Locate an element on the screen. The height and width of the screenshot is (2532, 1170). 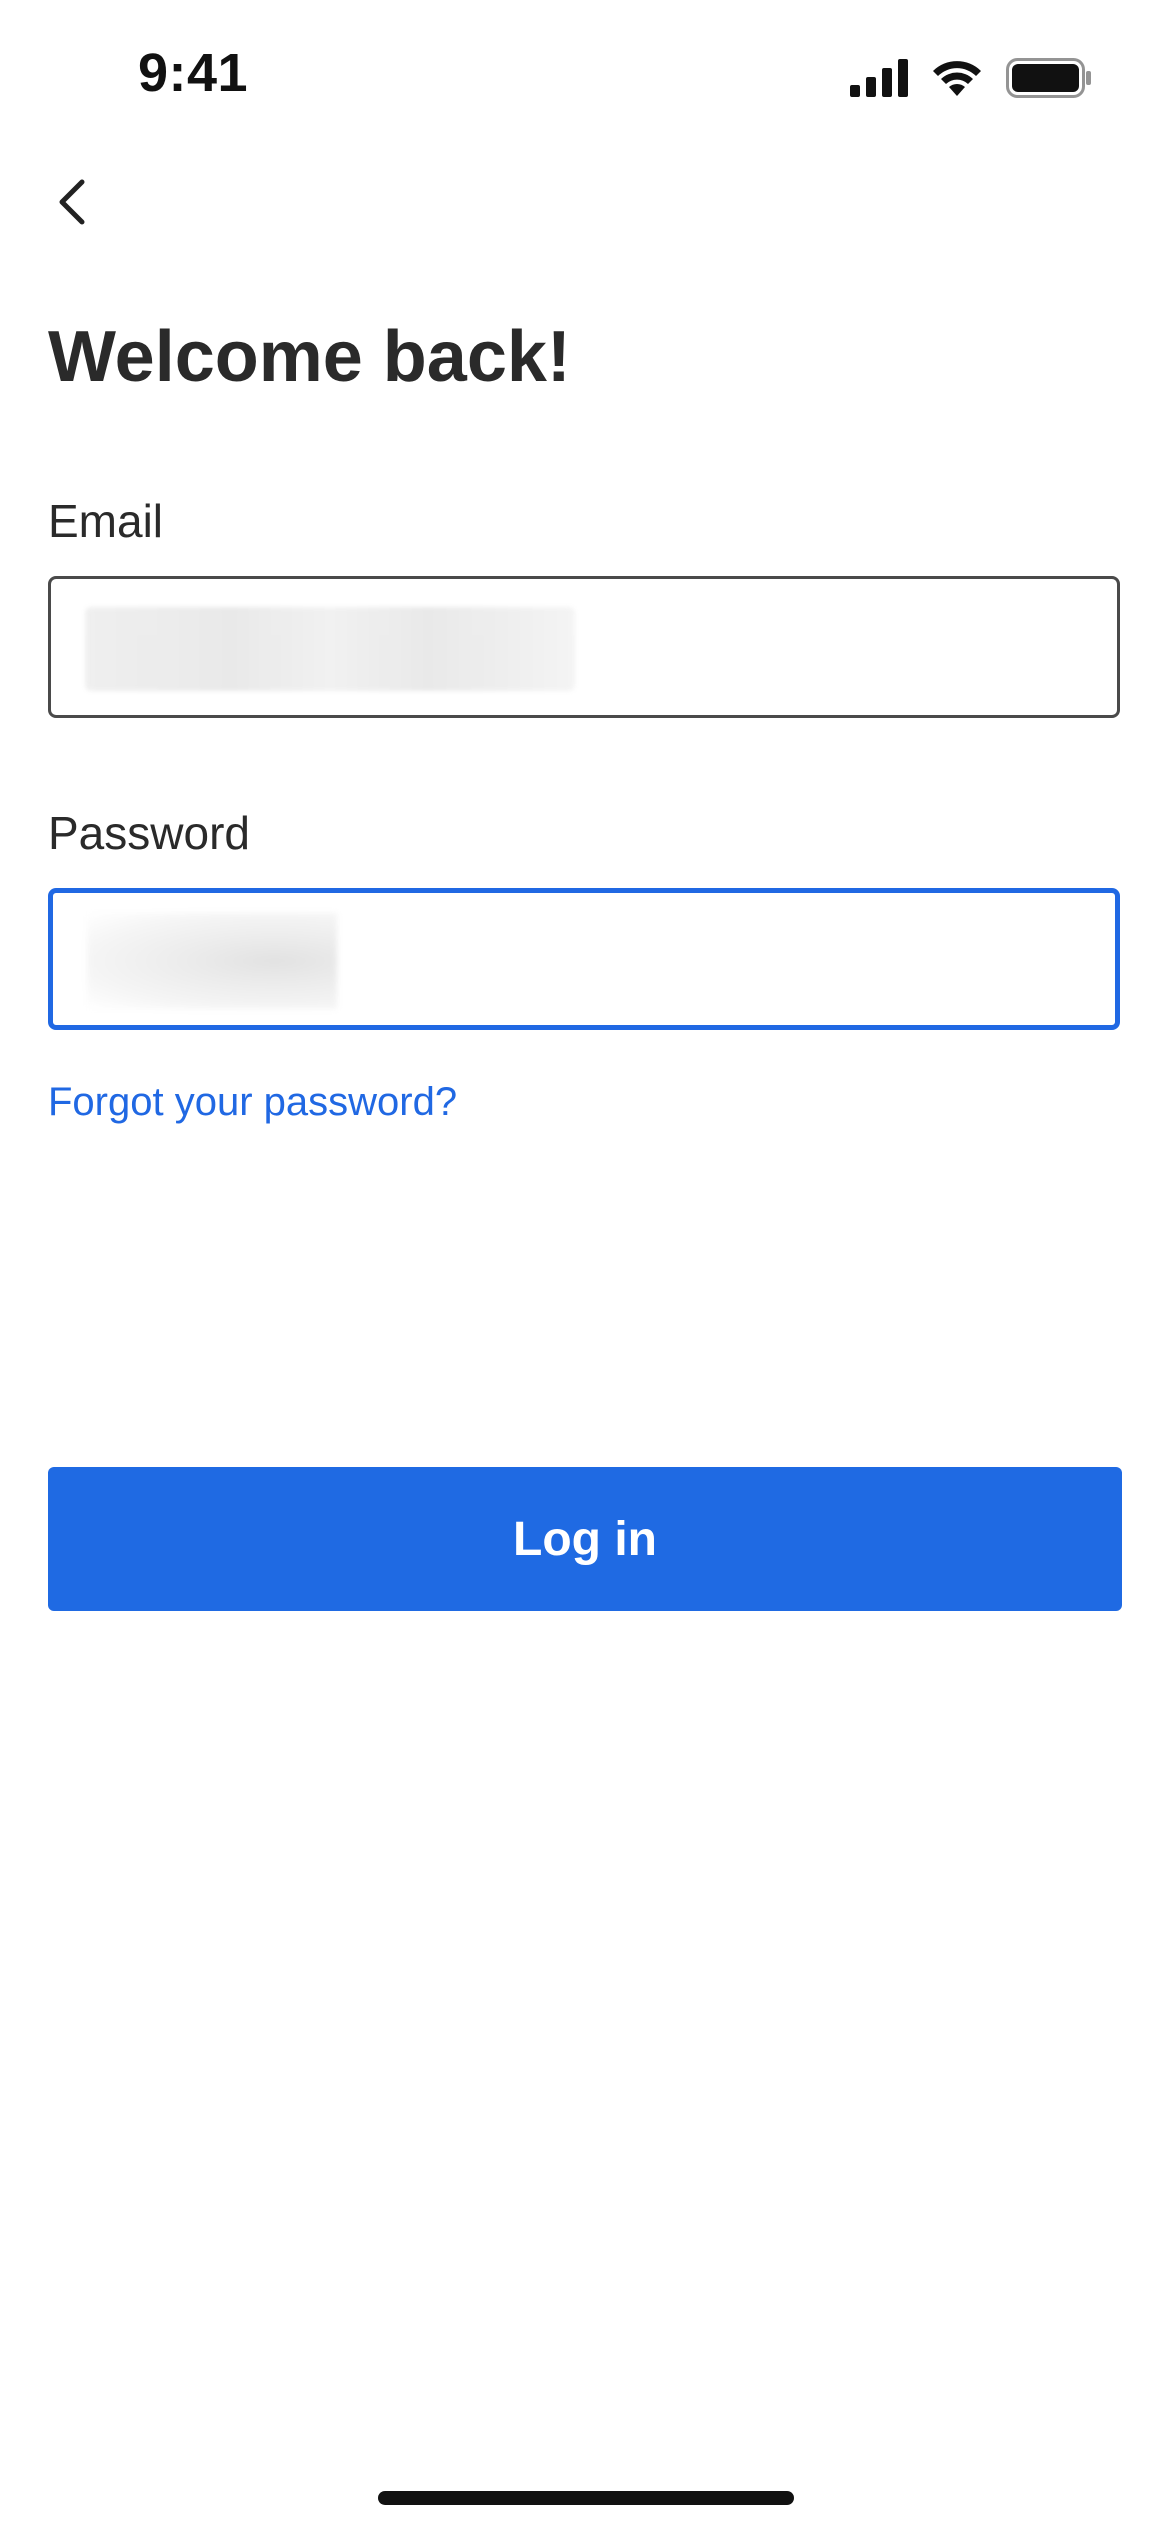
chevron-left-icon is located at coordinates (72, 204).